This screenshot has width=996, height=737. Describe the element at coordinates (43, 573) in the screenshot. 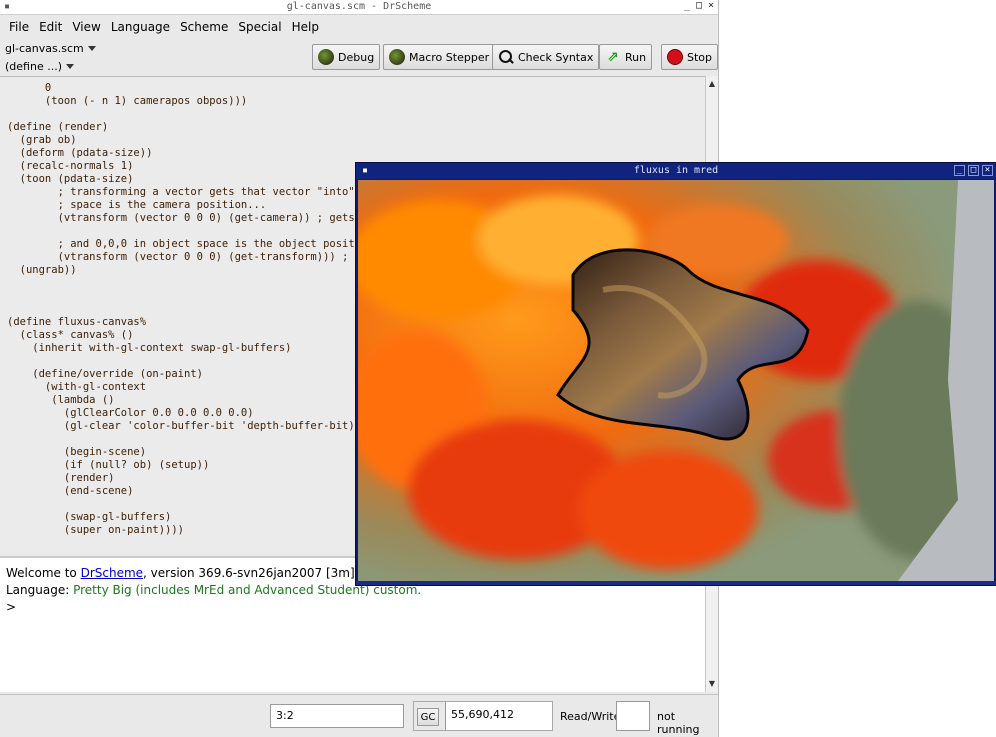

I see `welcome-prefix: Welcome to` at that location.